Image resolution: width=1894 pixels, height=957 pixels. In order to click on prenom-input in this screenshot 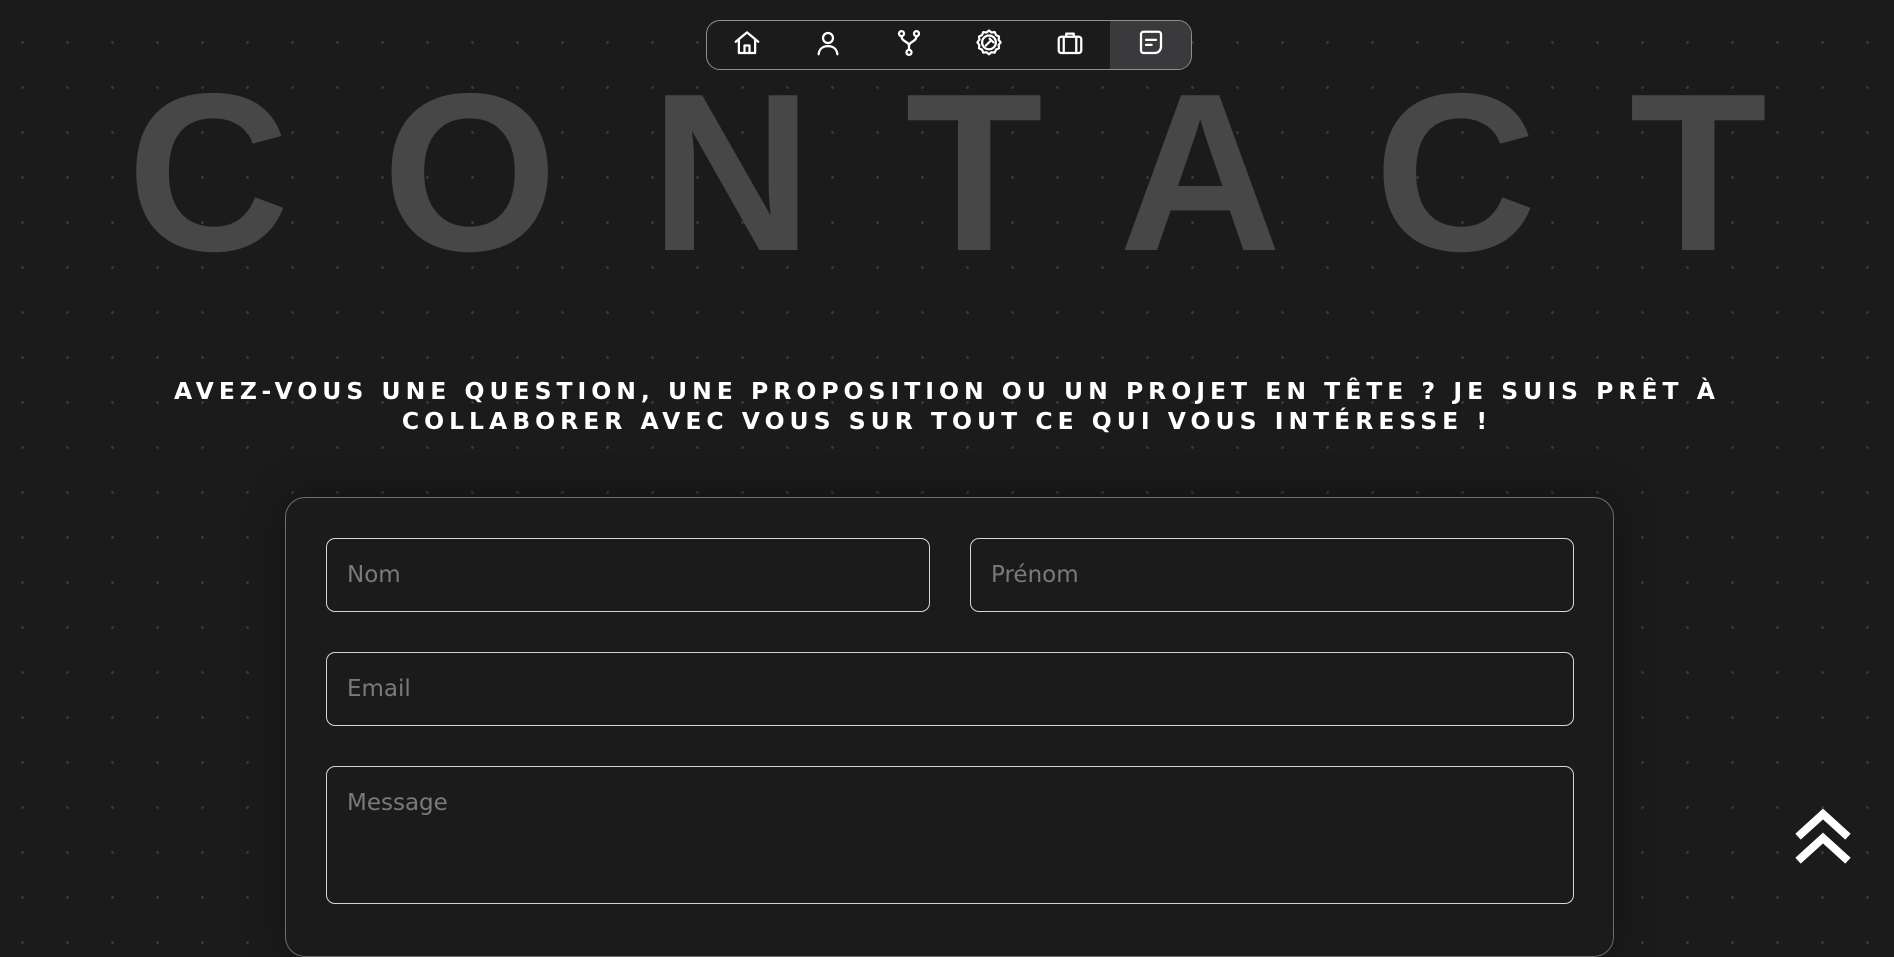, I will do `click(1272, 575)`.